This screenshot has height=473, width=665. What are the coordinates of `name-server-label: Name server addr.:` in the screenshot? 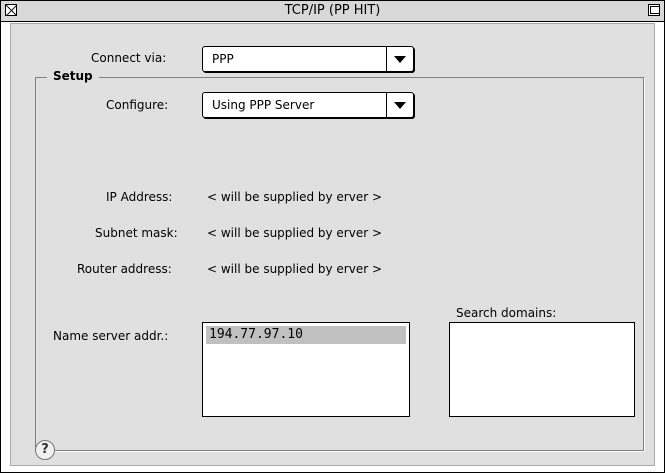 It's located at (111, 336).